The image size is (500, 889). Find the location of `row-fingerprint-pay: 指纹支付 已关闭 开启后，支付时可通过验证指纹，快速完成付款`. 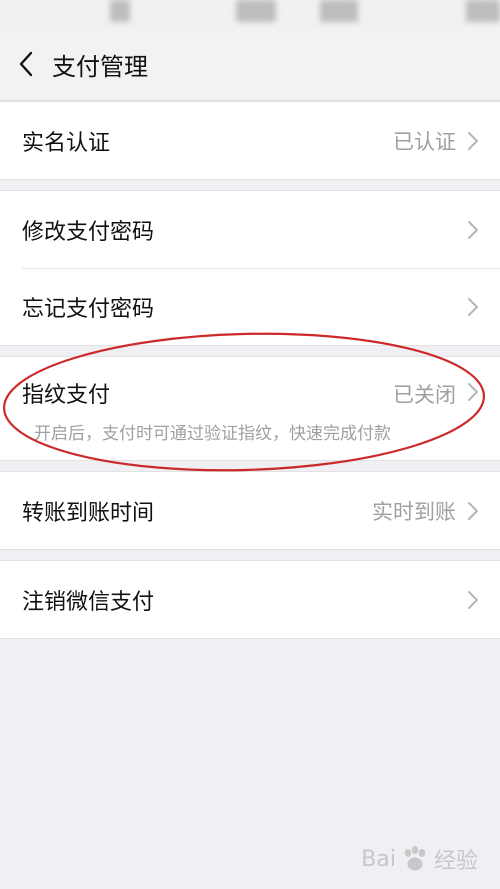

row-fingerprint-pay: 指纹支付 已关闭 开启后，支付时可通过验证指纹，快速完成付款 is located at coordinates (250, 408).